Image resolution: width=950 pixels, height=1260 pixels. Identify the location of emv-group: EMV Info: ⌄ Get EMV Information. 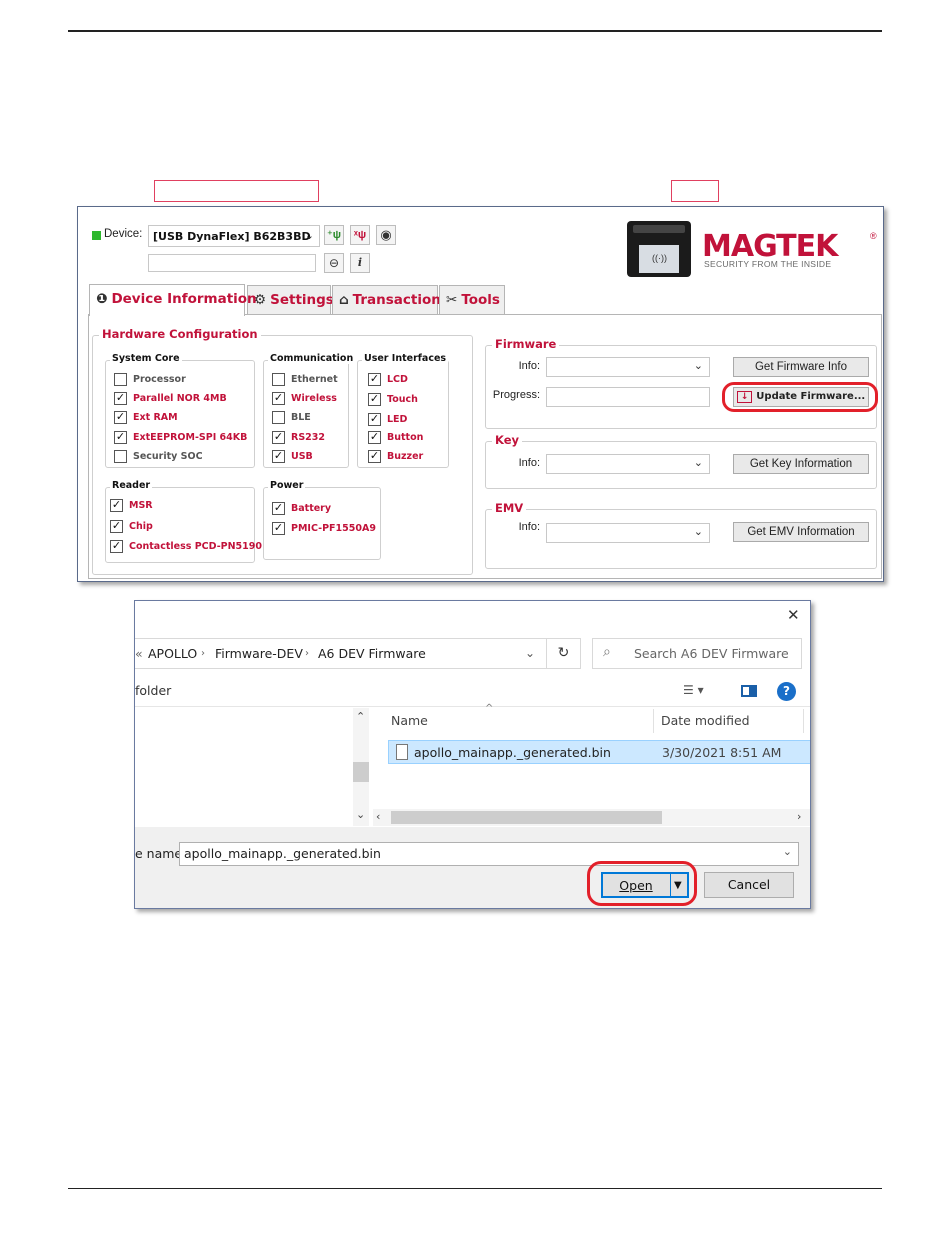
(681, 535).